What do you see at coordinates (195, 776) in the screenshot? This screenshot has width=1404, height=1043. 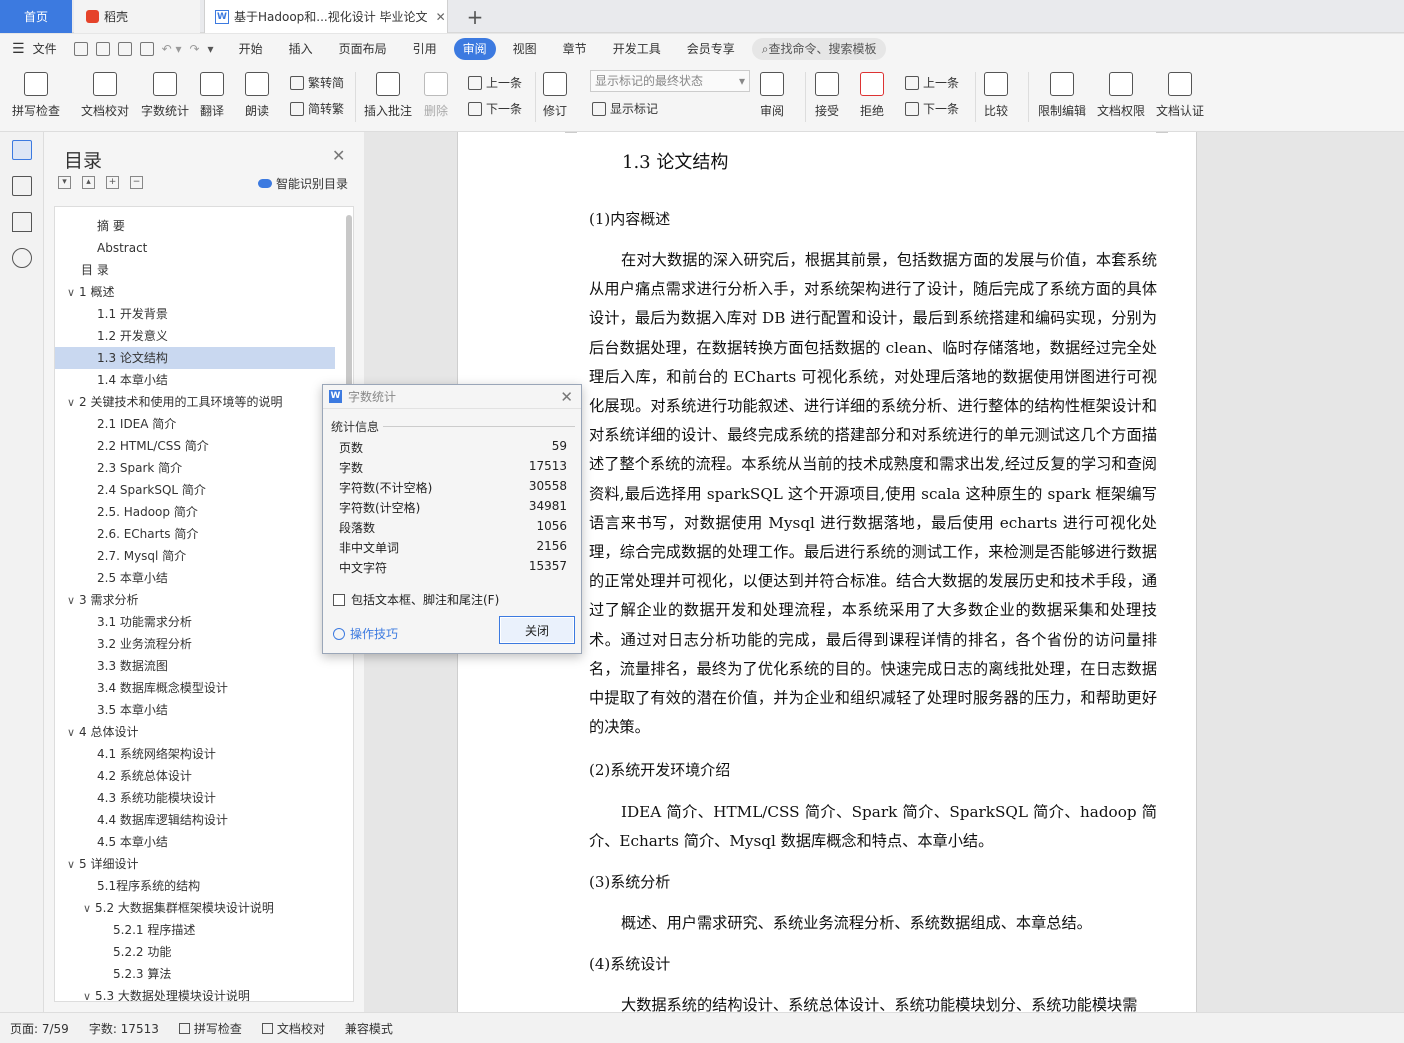 I see `toc-item: 4.2 系统总体设计` at bounding box center [195, 776].